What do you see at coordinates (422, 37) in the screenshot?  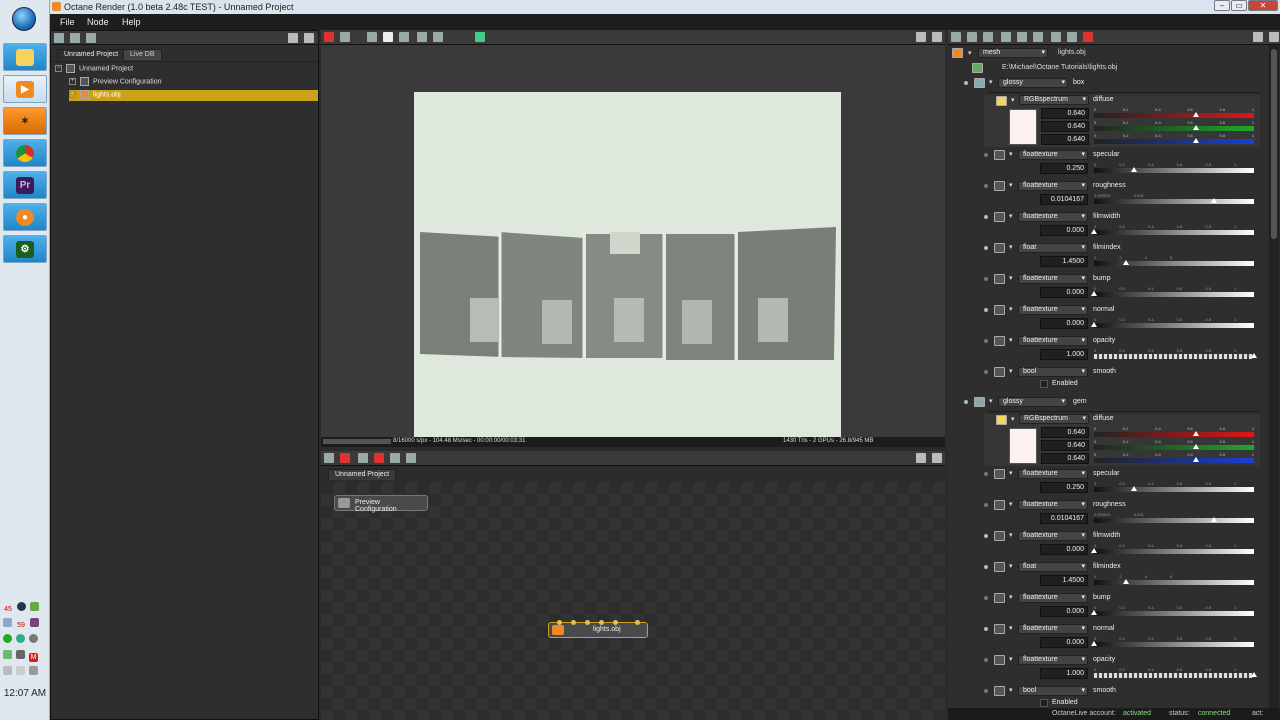 I see `focus-icon` at bounding box center [422, 37].